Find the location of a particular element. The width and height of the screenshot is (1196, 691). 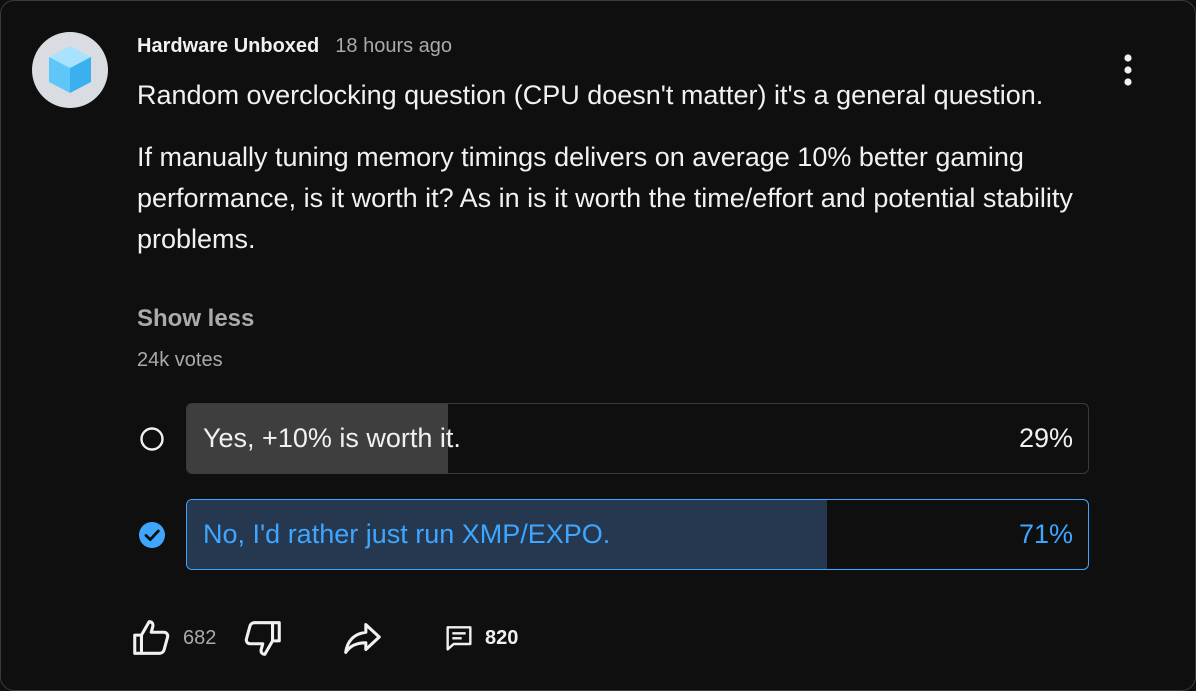

more-actions-button is located at coordinates (1128, 70).